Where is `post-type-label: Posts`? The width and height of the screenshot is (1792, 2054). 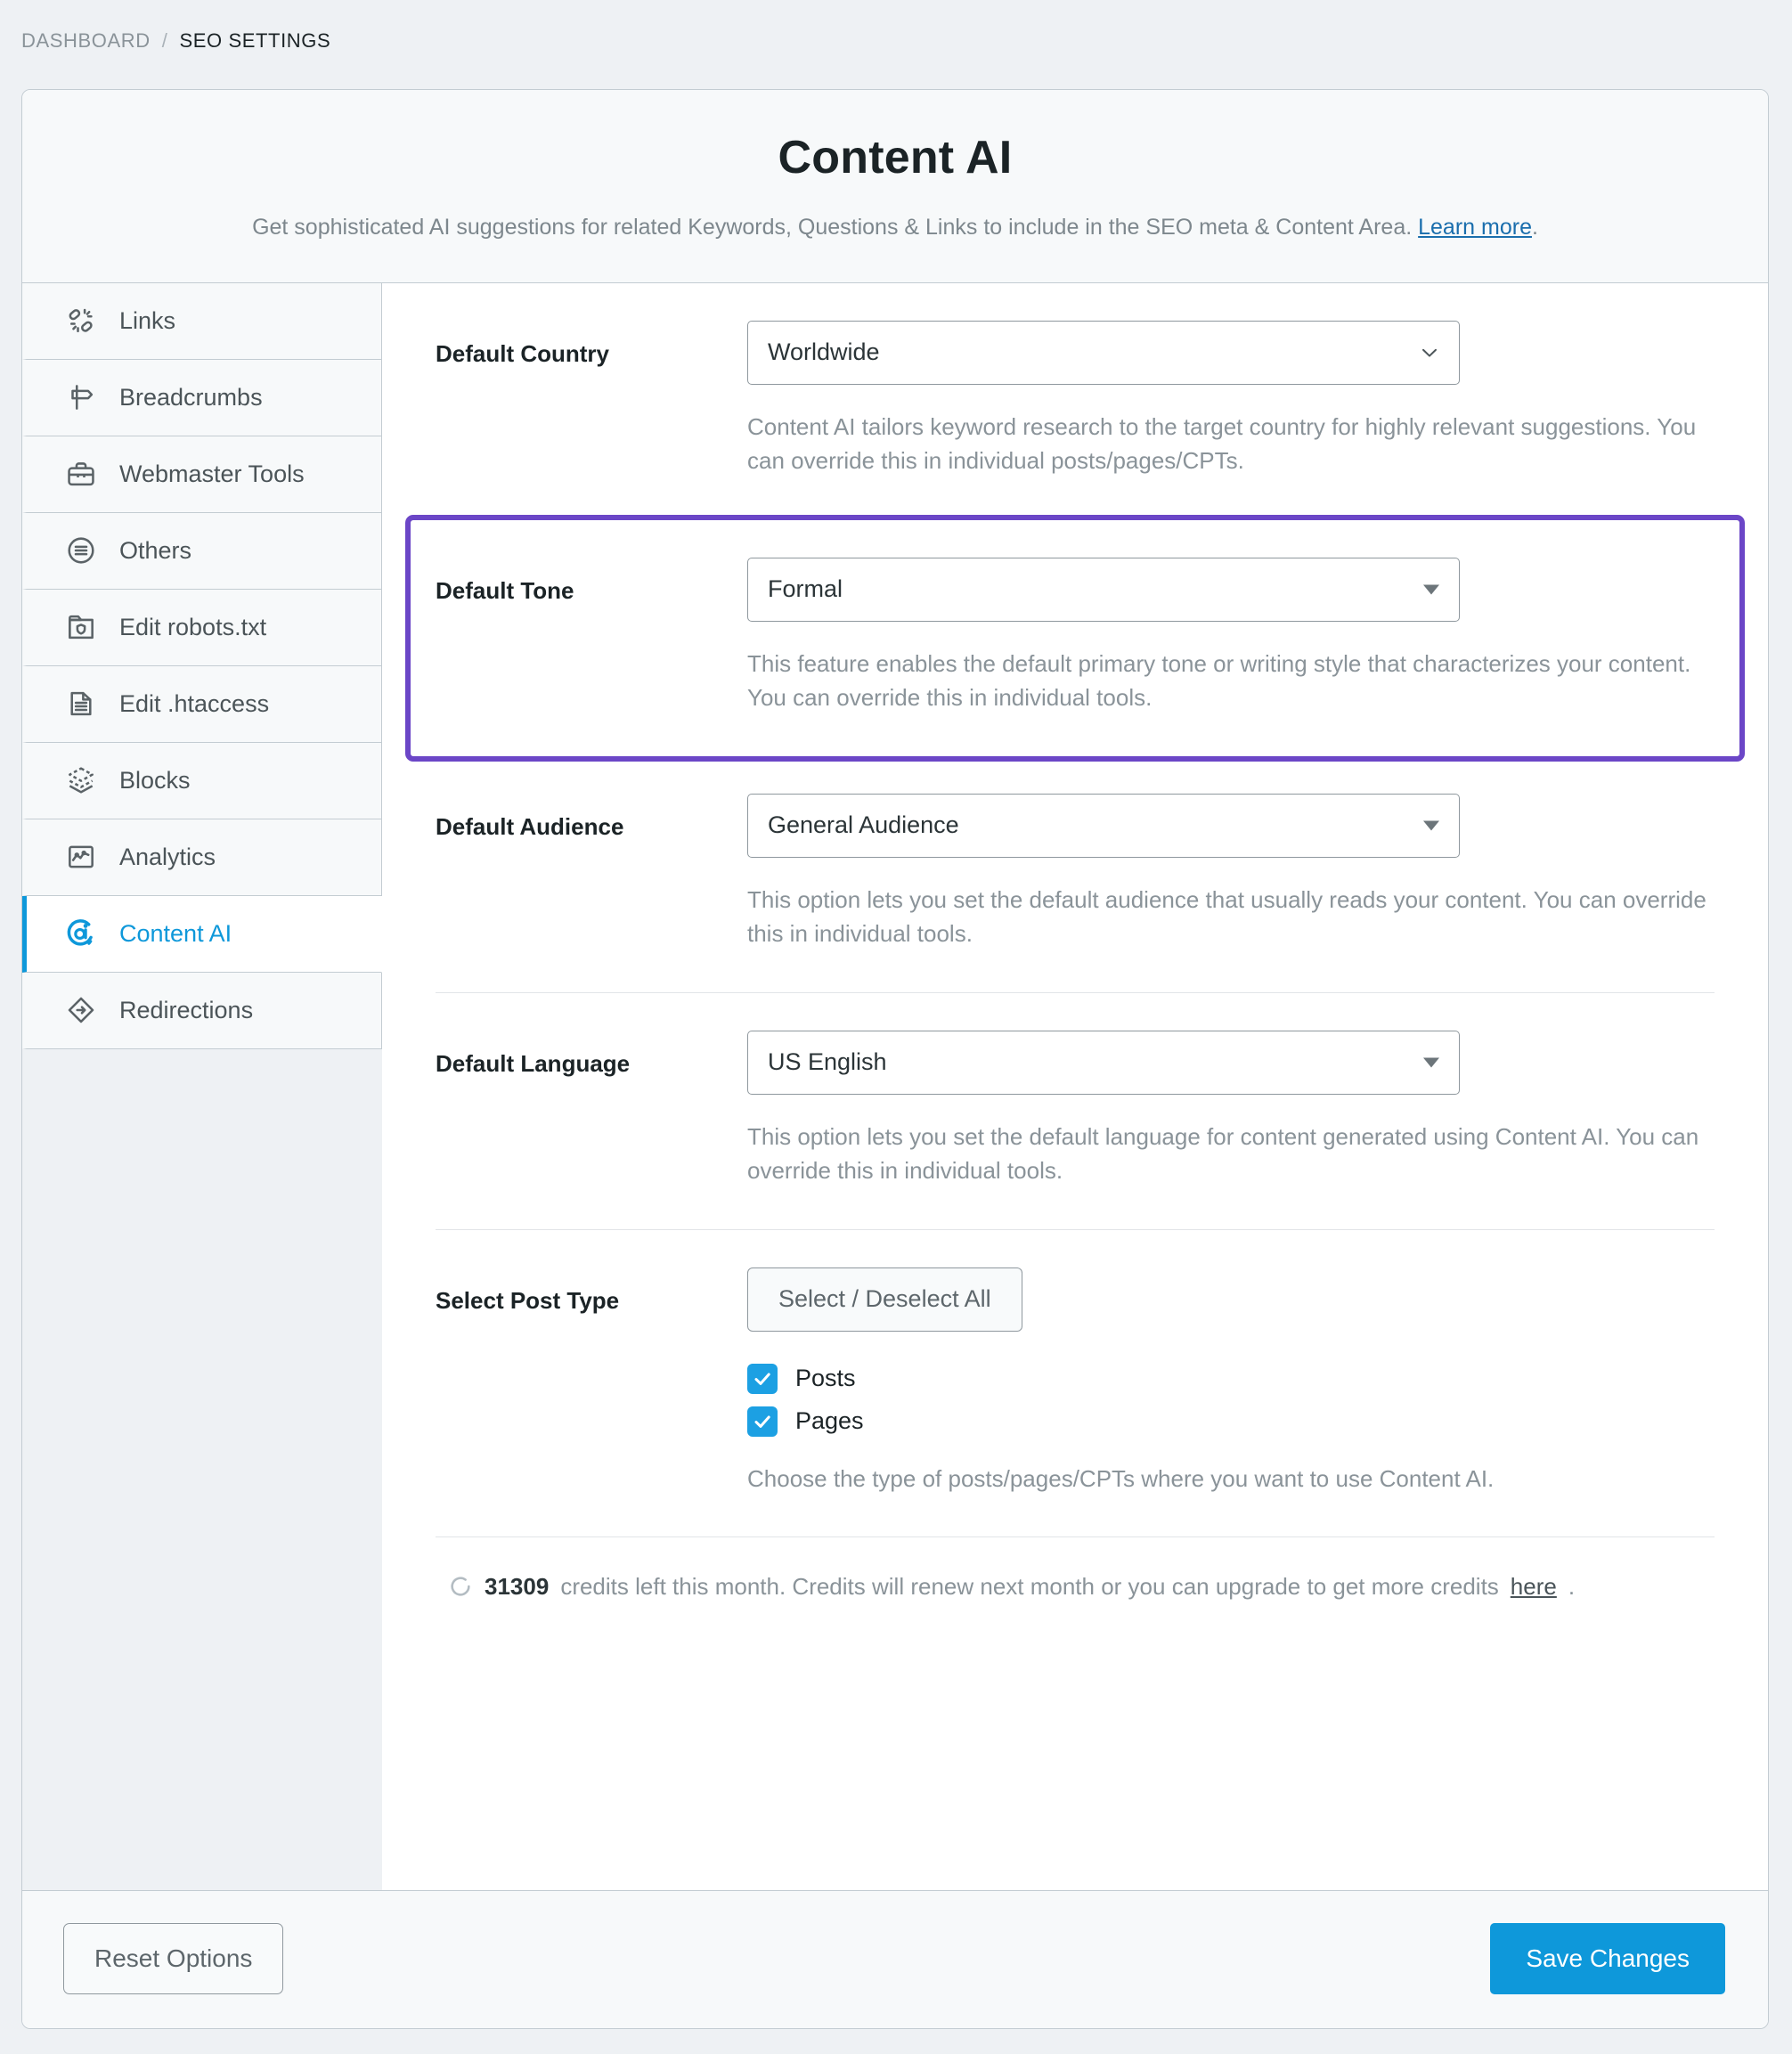
post-type-label: Posts is located at coordinates (826, 1378).